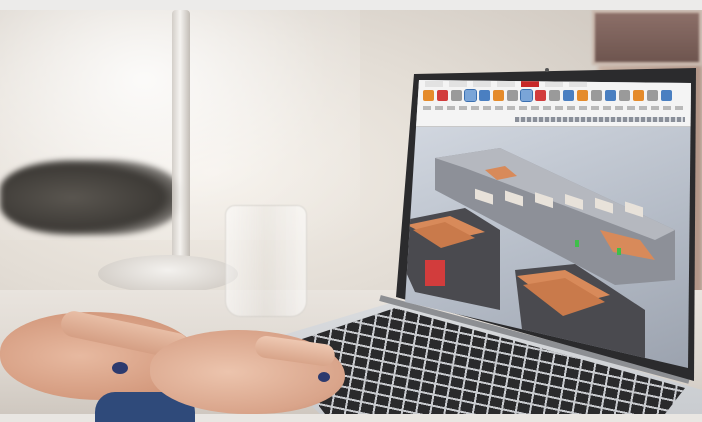 This screenshot has width=702, height=422. I want to click on nail-left, so click(120, 368).